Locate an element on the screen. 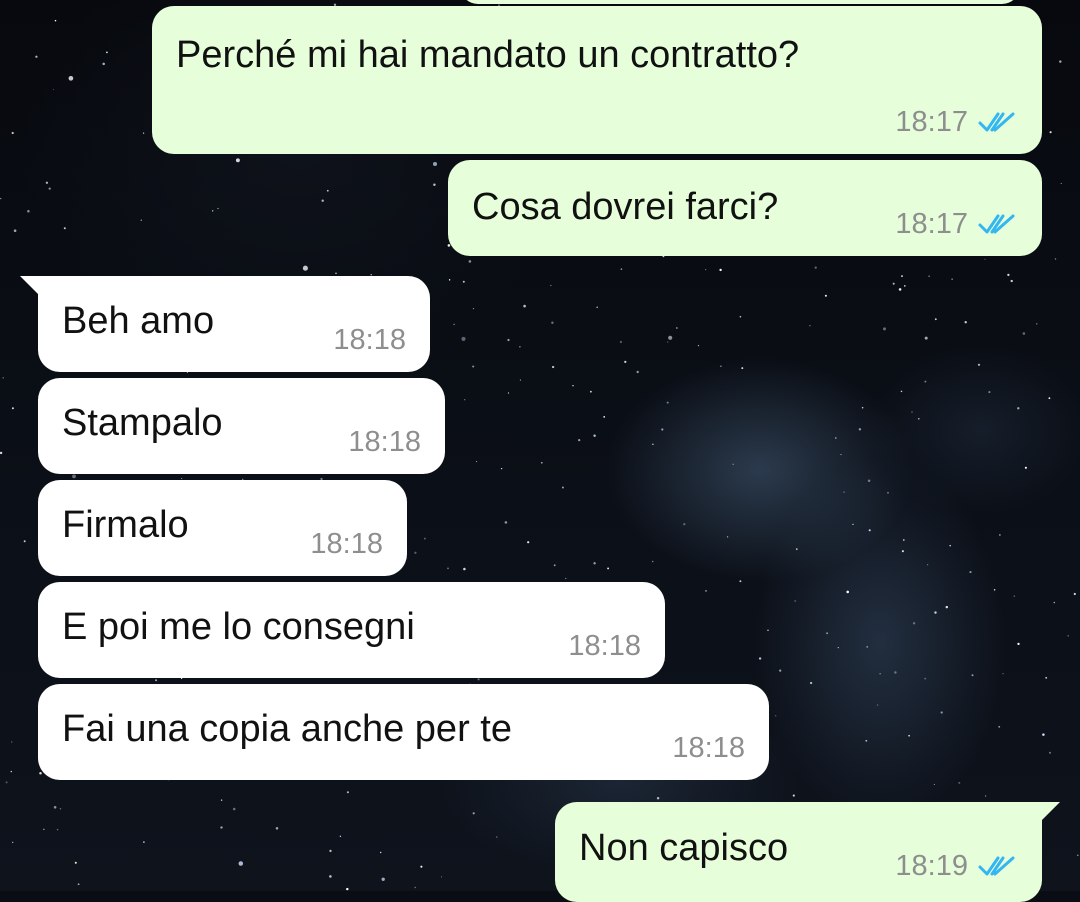  message-bubble-outgoing: Non capisco 18:19 is located at coordinates (798, 852).